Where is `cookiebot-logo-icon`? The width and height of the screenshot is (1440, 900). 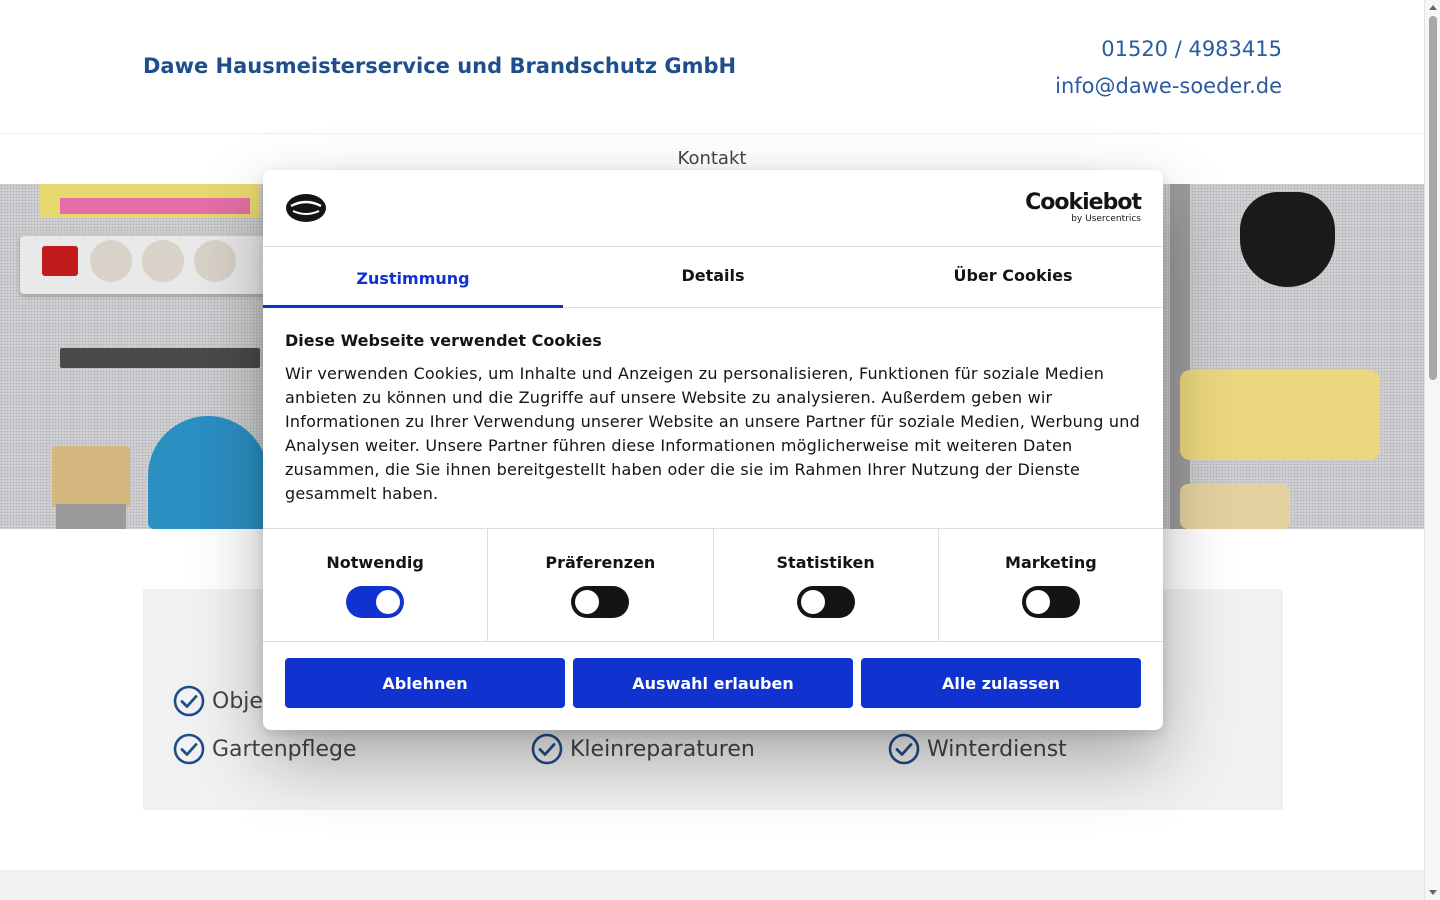 cookiebot-logo-icon is located at coordinates (306, 208).